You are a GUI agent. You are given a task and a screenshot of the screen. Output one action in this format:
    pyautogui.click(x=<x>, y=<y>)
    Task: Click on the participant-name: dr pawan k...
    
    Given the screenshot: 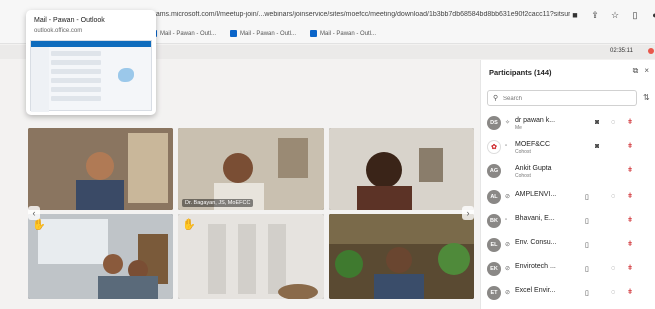 What is the action you would take?
    pyautogui.click(x=535, y=120)
    